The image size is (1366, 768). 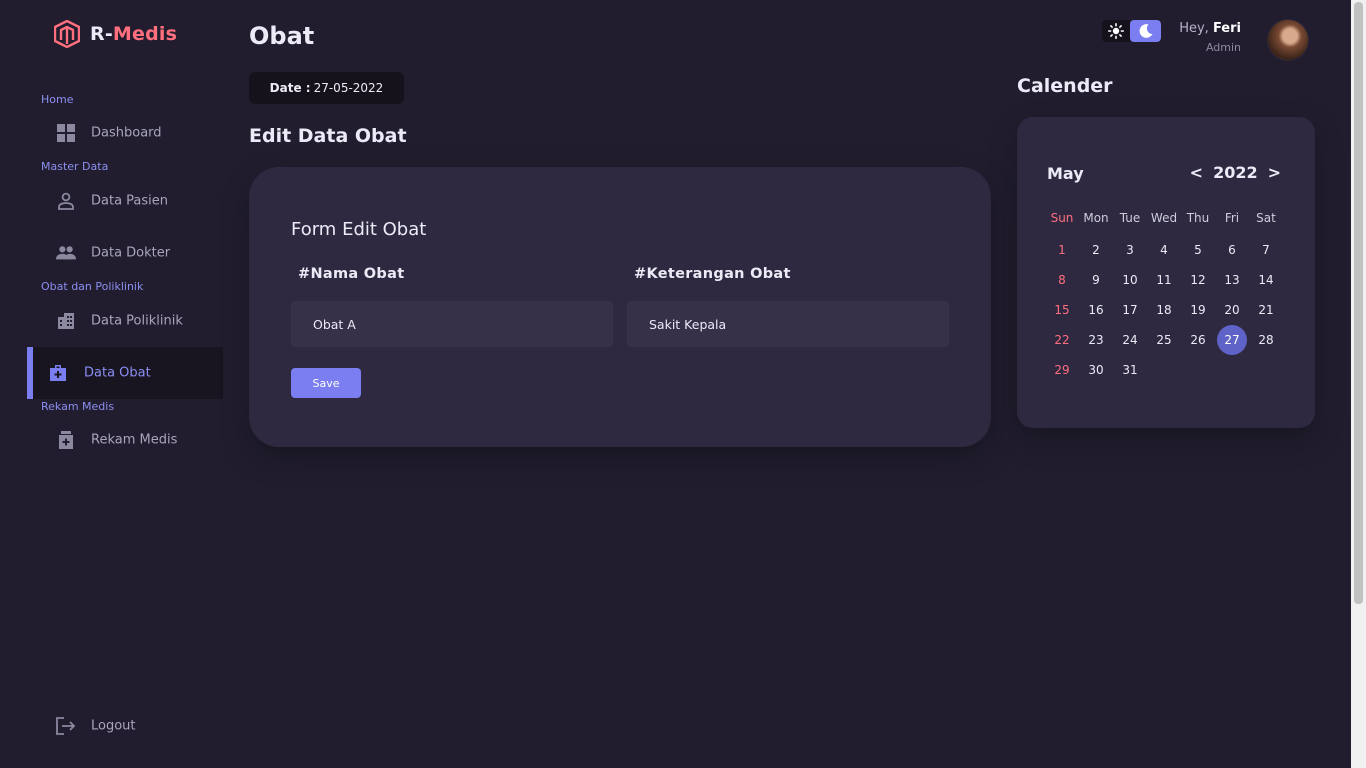 I want to click on calendar-week-row: 15 16 17 18 19 20 21, so click(x=1164, y=310).